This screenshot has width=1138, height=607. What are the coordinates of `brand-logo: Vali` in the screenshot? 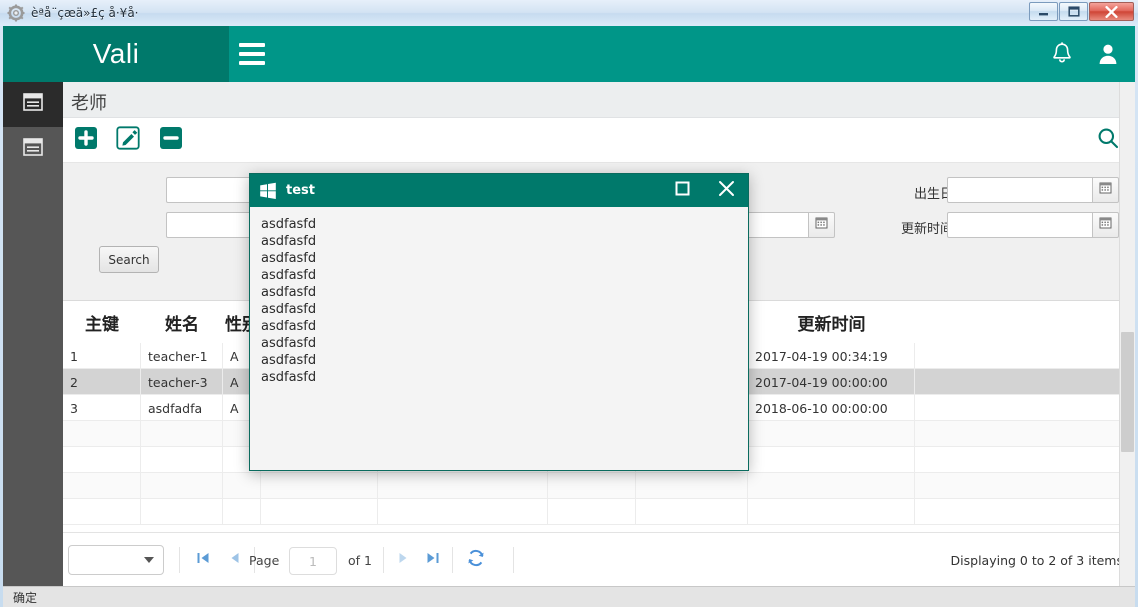 It's located at (116, 54).